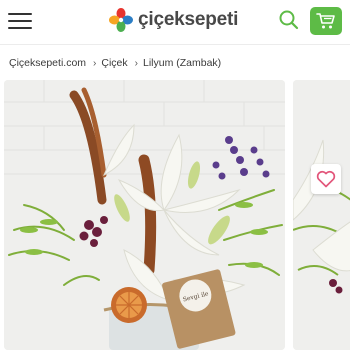 The image size is (350, 350). I want to click on breadcrumb-home: Çiçeksepeti.com, so click(47, 63).